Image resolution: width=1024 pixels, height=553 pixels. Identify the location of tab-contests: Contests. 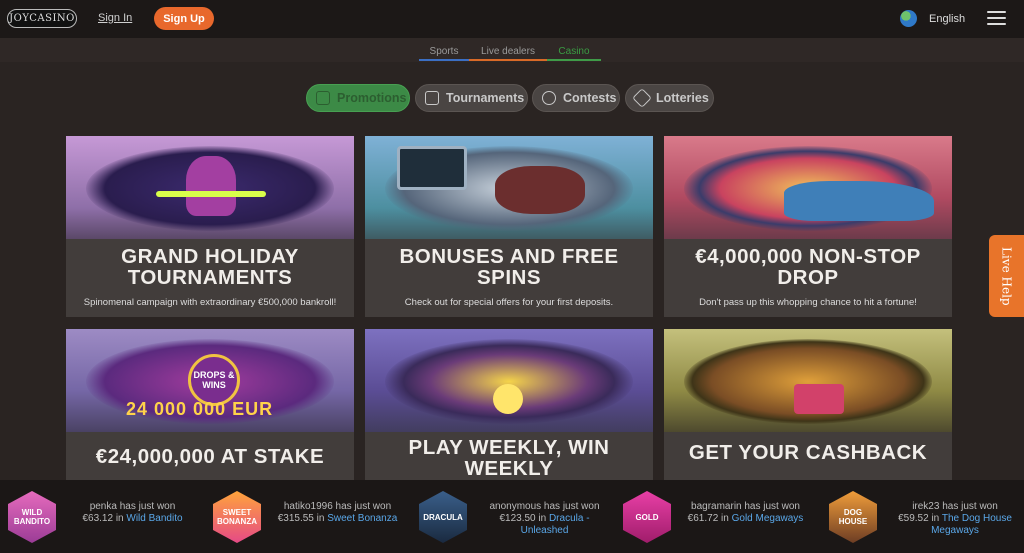
(576, 98).